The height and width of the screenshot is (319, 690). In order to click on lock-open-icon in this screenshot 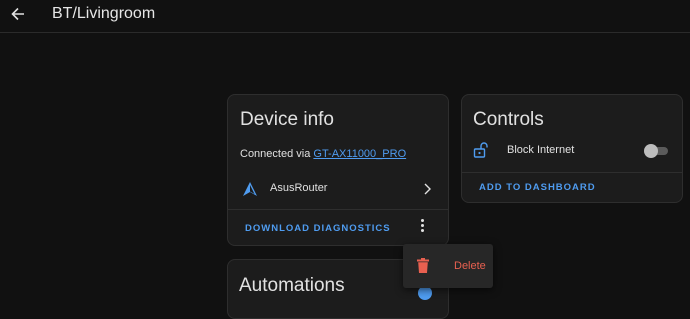, I will do `click(480, 150)`.